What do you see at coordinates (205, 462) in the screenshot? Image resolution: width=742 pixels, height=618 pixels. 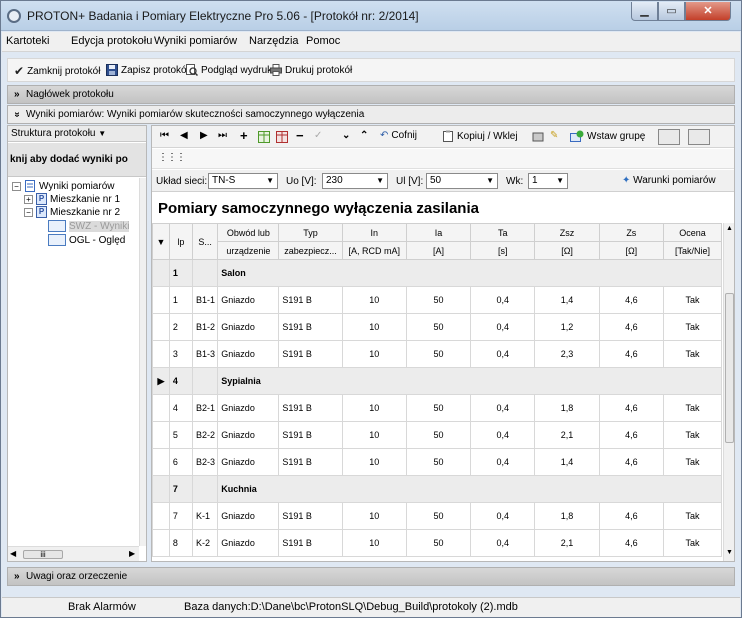 I see `cell-s: B2-3` at bounding box center [205, 462].